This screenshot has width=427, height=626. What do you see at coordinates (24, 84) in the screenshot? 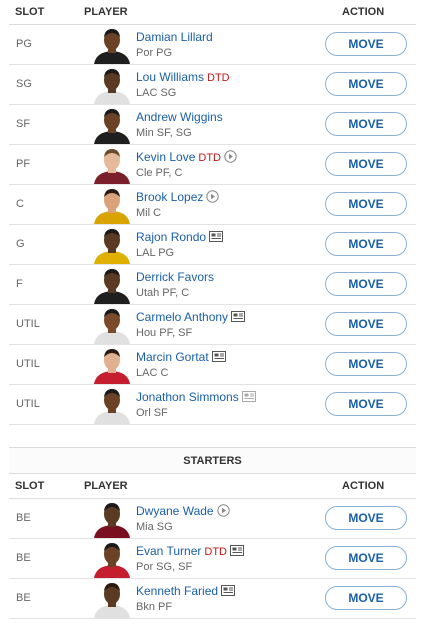
I see `slot-label: SG` at bounding box center [24, 84].